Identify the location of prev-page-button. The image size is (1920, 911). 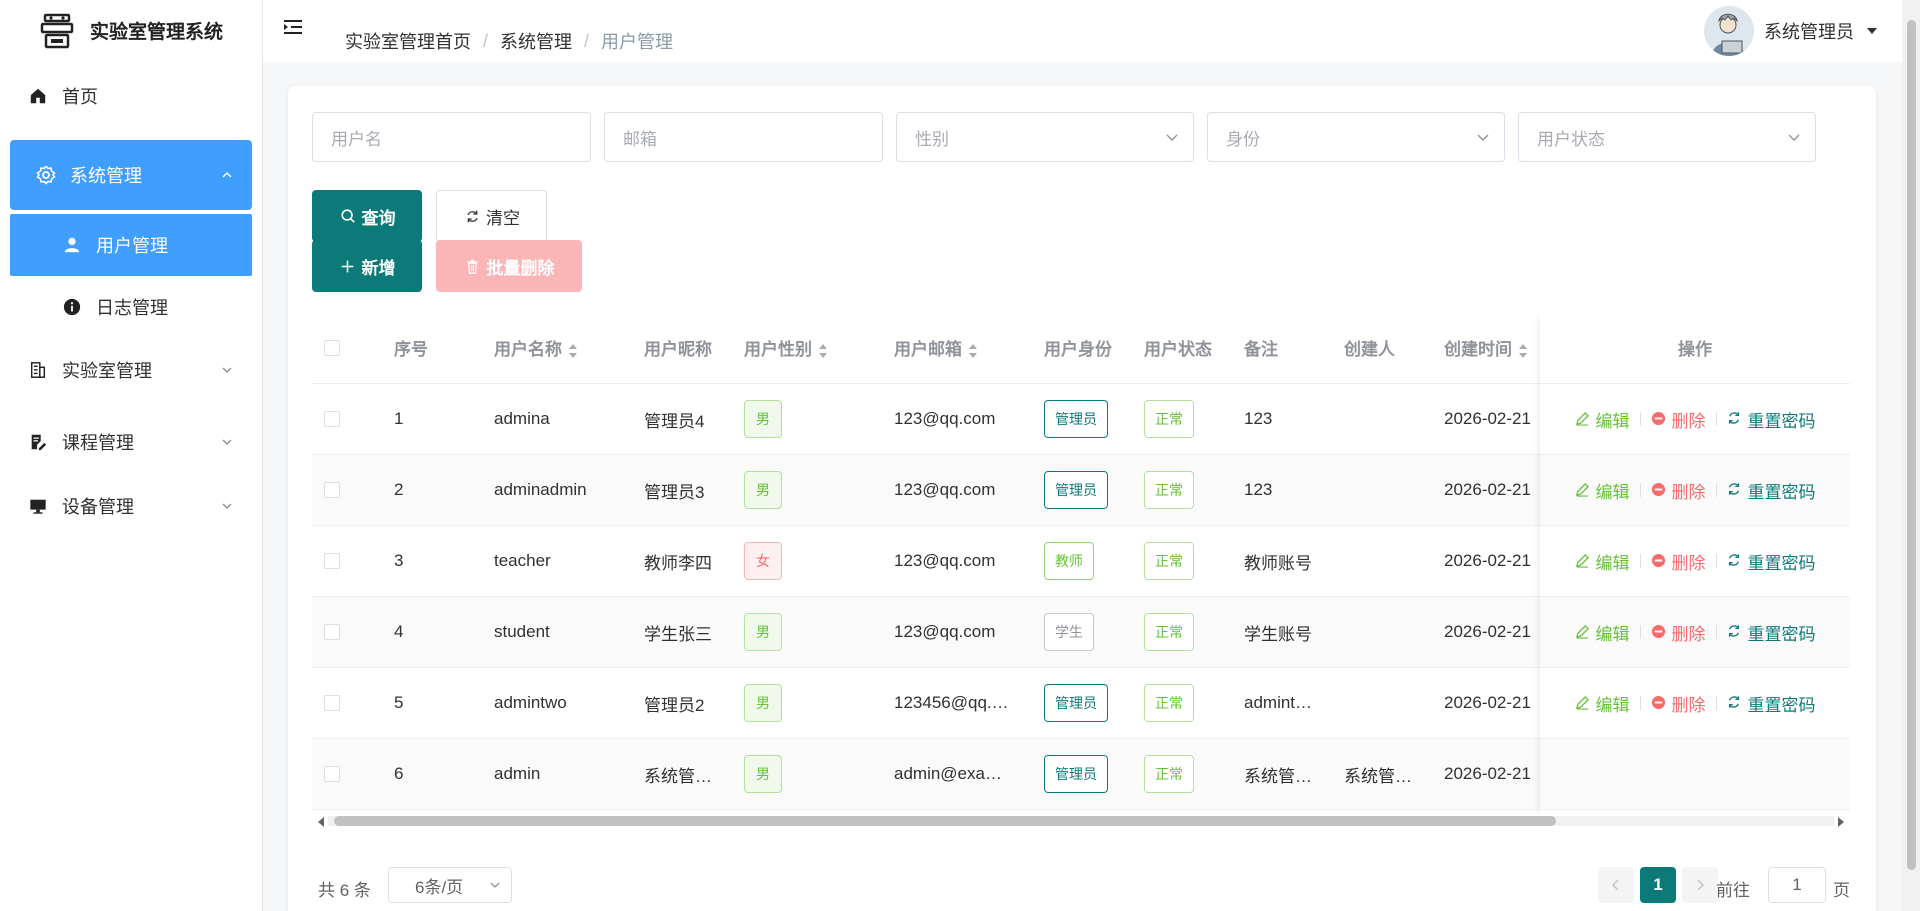
(1616, 885).